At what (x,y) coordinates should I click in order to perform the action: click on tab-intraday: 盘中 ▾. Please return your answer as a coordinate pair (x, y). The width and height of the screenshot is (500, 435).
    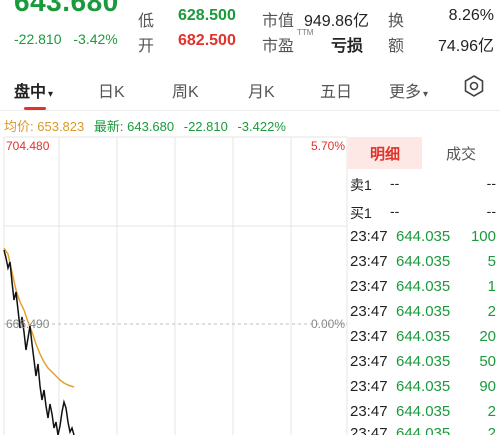
    Looking at the image, I should click on (33, 90).